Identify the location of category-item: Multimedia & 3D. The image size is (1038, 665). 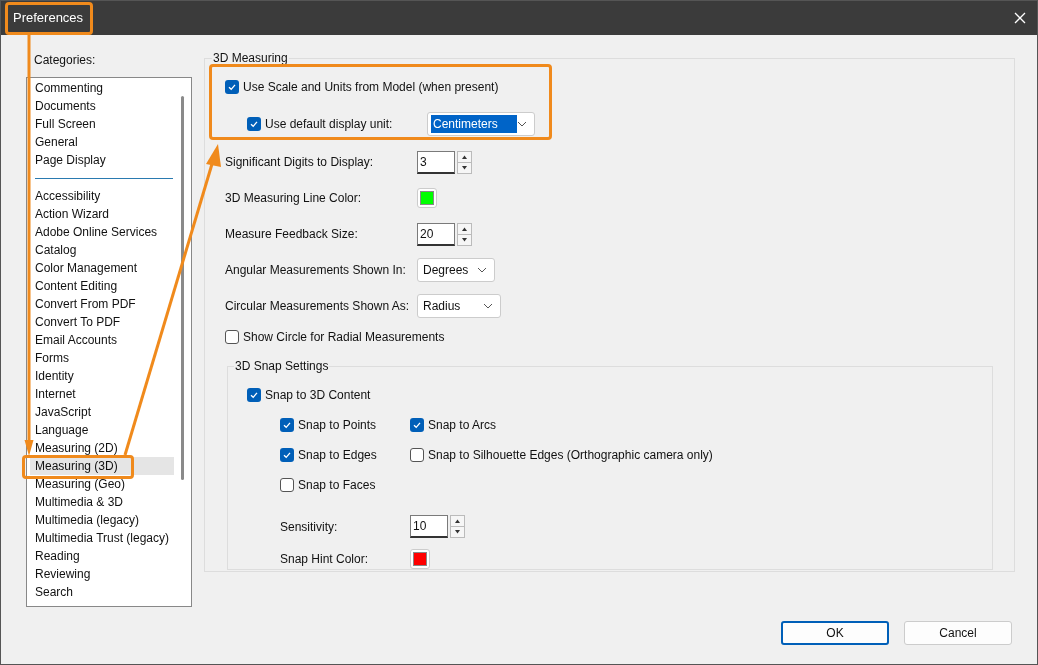
(77, 502).